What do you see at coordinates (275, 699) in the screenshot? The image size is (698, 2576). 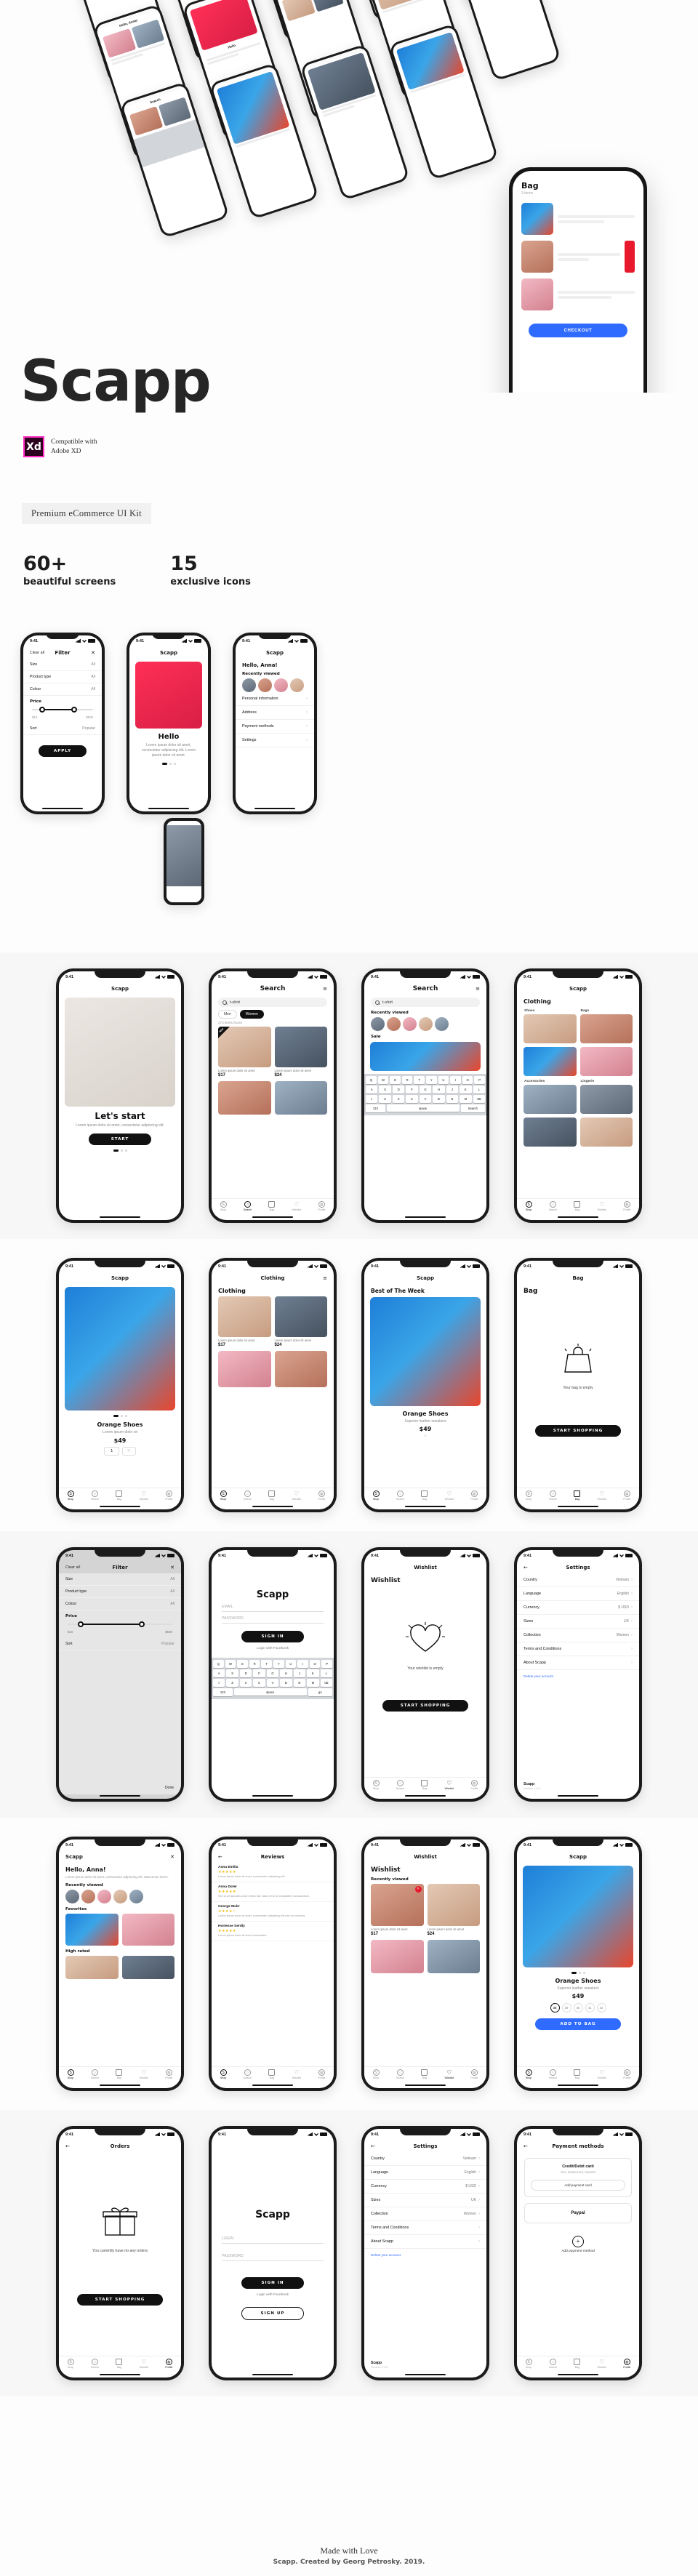 I see `profile-menu-item: Personal information ›` at bounding box center [275, 699].